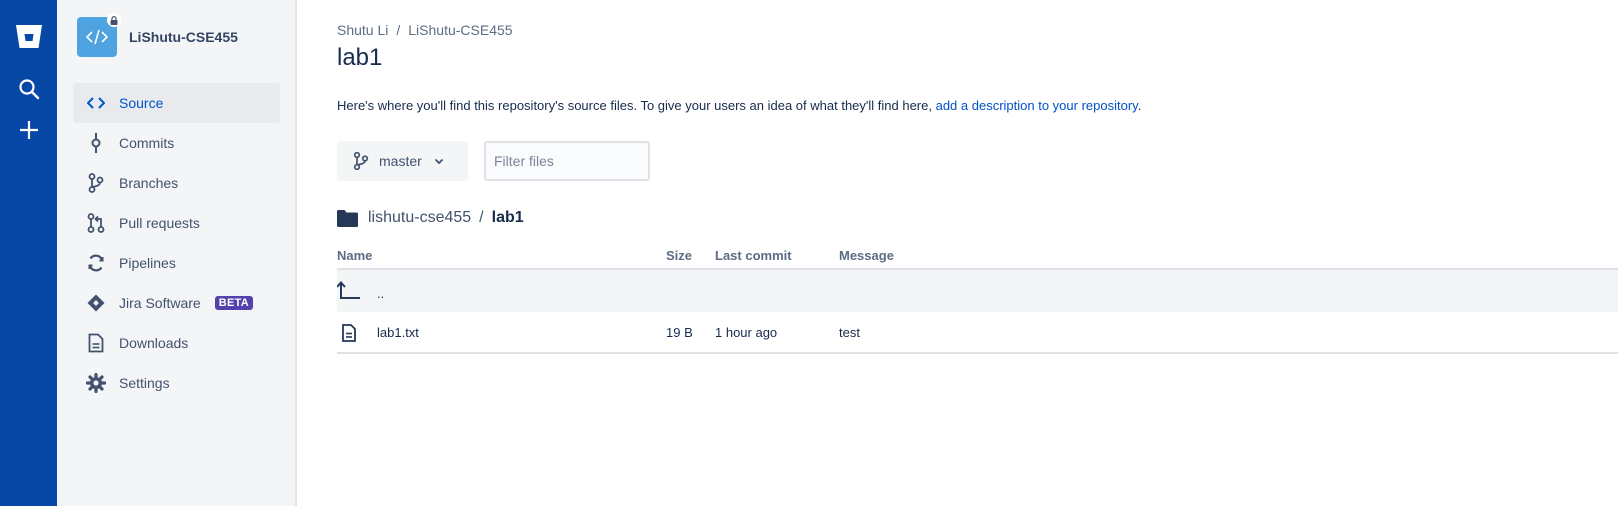 The height and width of the screenshot is (506, 1618). What do you see at coordinates (380, 293) in the screenshot?
I see `parent-directory-link: ..` at bounding box center [380, 293].